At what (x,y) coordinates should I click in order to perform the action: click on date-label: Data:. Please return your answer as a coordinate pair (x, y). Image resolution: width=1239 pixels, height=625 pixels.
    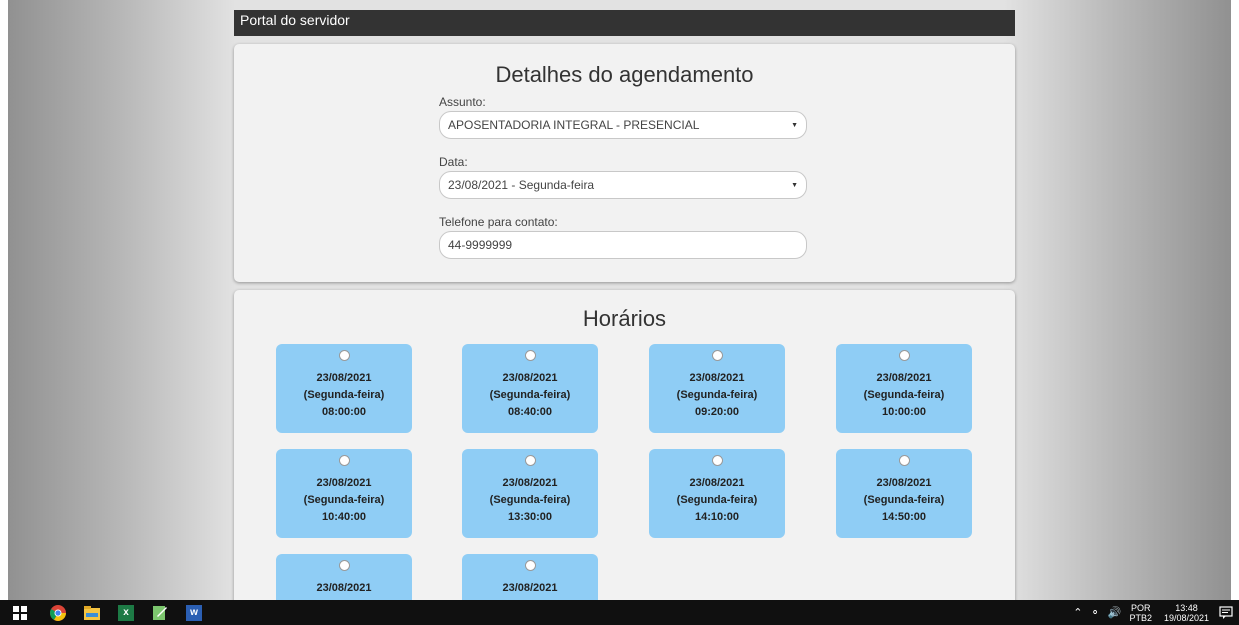
    Looking at the image, I should click on (453, 162).